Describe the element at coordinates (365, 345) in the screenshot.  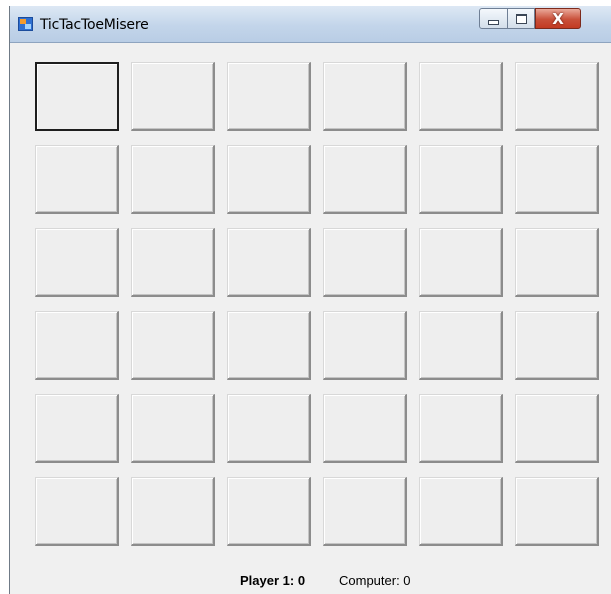
I see `board-cell-r4-c4` at that location.